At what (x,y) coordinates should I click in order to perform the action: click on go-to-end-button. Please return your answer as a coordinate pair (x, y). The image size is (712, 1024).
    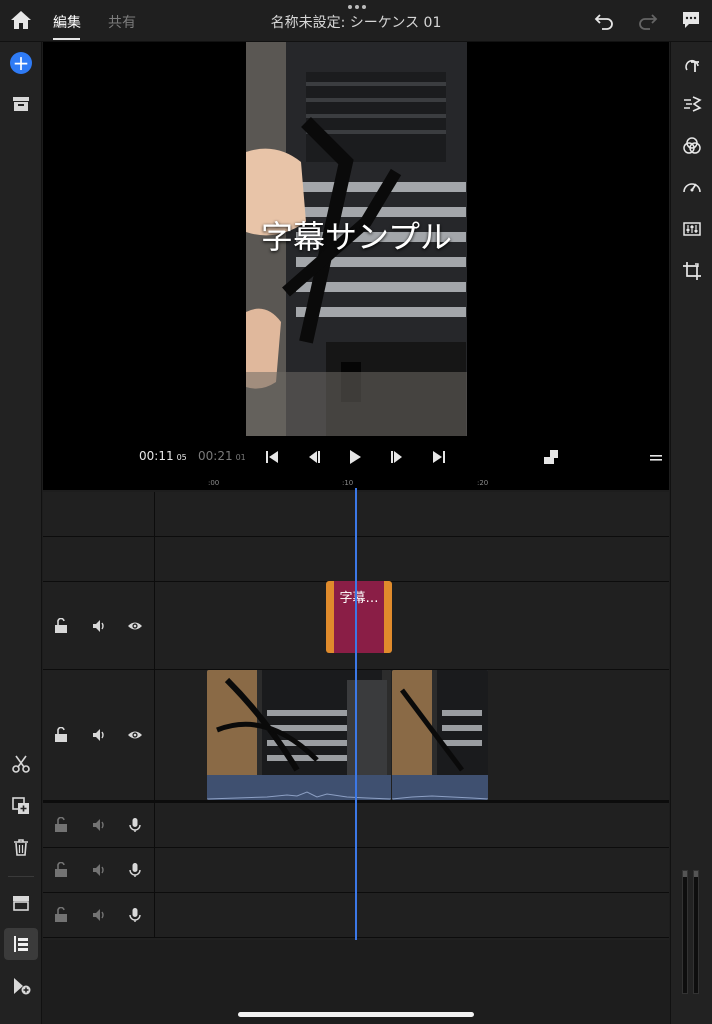
    Looking at the image, I should click on (439, 457).